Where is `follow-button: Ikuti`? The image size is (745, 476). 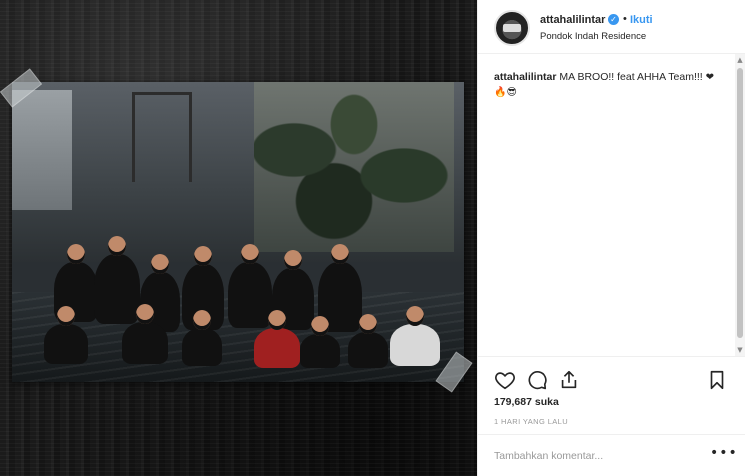 follow-button: Ikuti is located at coordinates (641, 20).